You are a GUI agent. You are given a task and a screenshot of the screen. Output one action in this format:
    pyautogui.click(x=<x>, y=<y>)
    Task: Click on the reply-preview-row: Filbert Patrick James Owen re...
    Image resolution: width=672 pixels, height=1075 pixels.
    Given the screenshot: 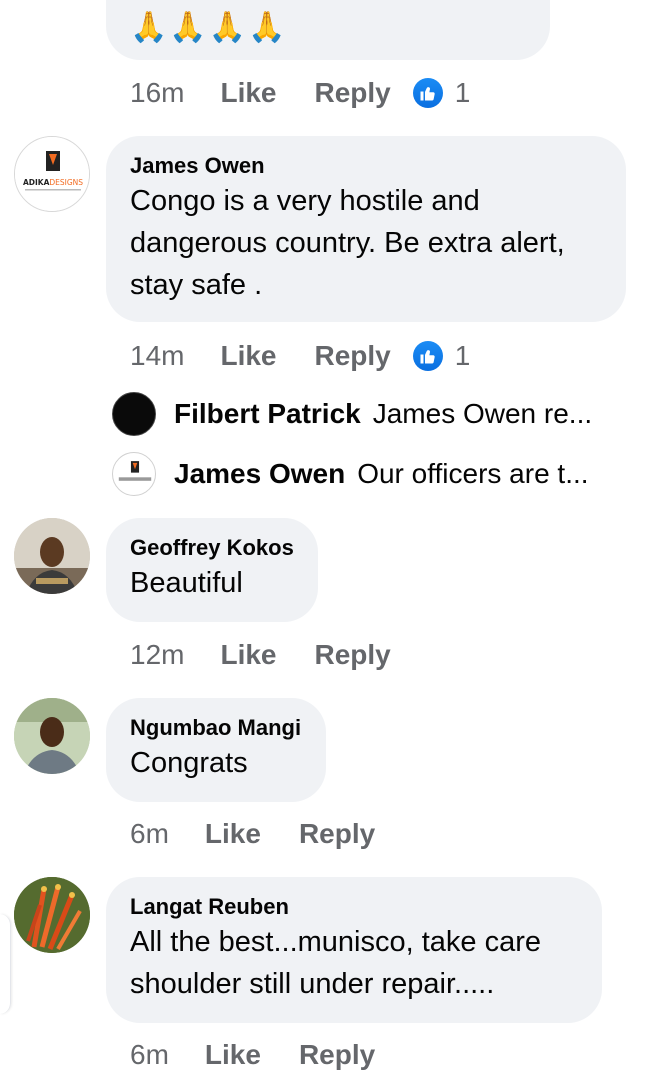 What is the action you would take?
    pyautogui.click(x=352, y=414)
    